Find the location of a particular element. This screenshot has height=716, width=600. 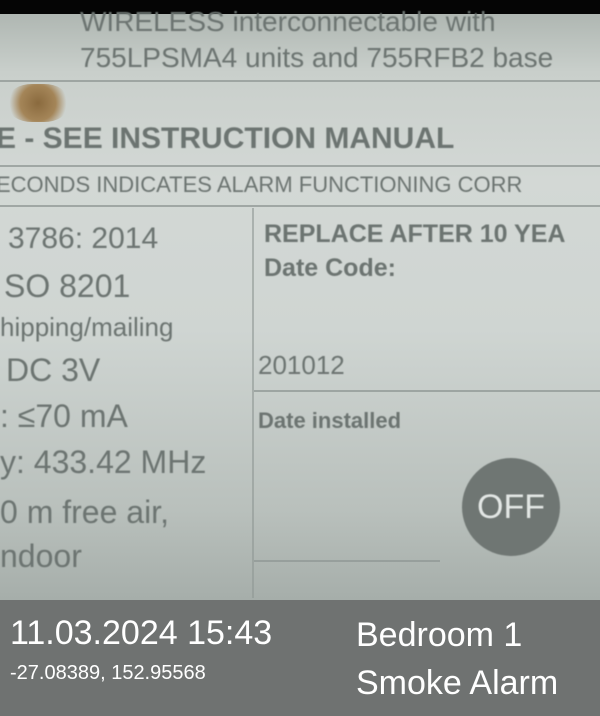

date-code-label: Date Code: is located at coordinates (330, 268).